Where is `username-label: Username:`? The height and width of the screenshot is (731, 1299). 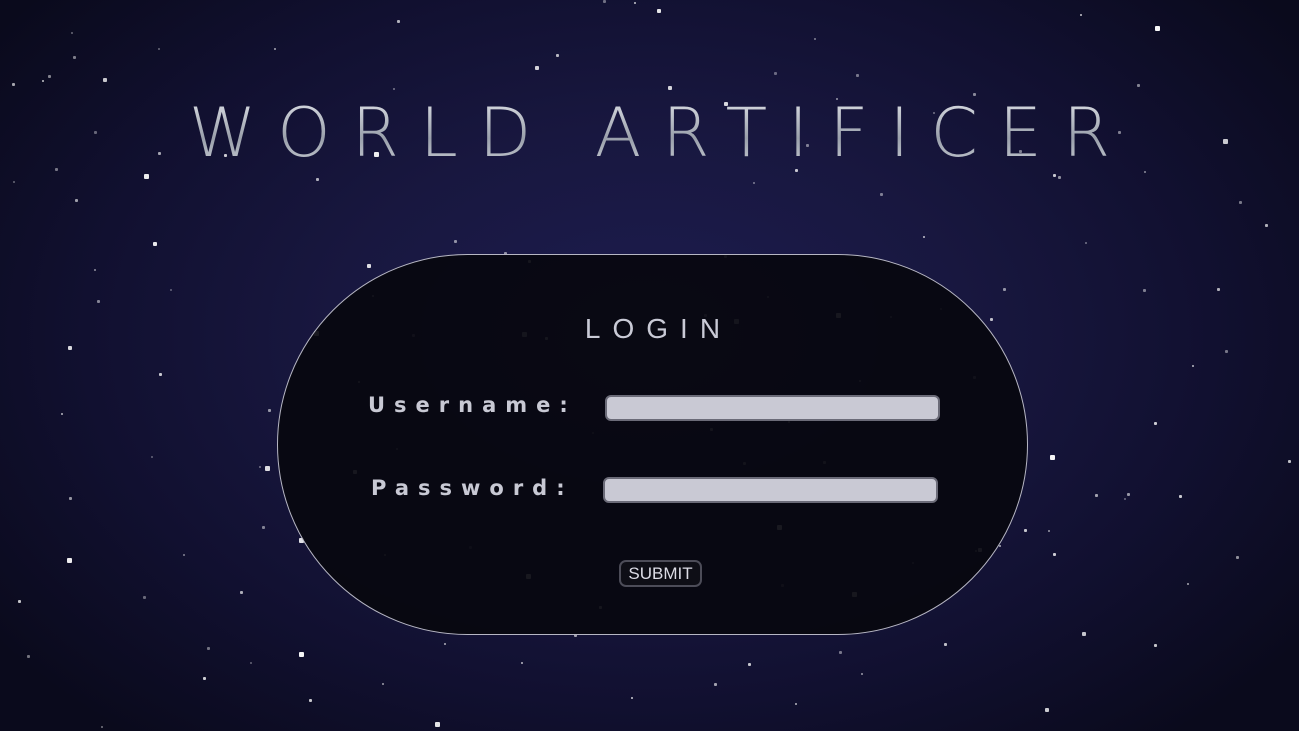 username-label: Username: is located at coordinates (472, 405).